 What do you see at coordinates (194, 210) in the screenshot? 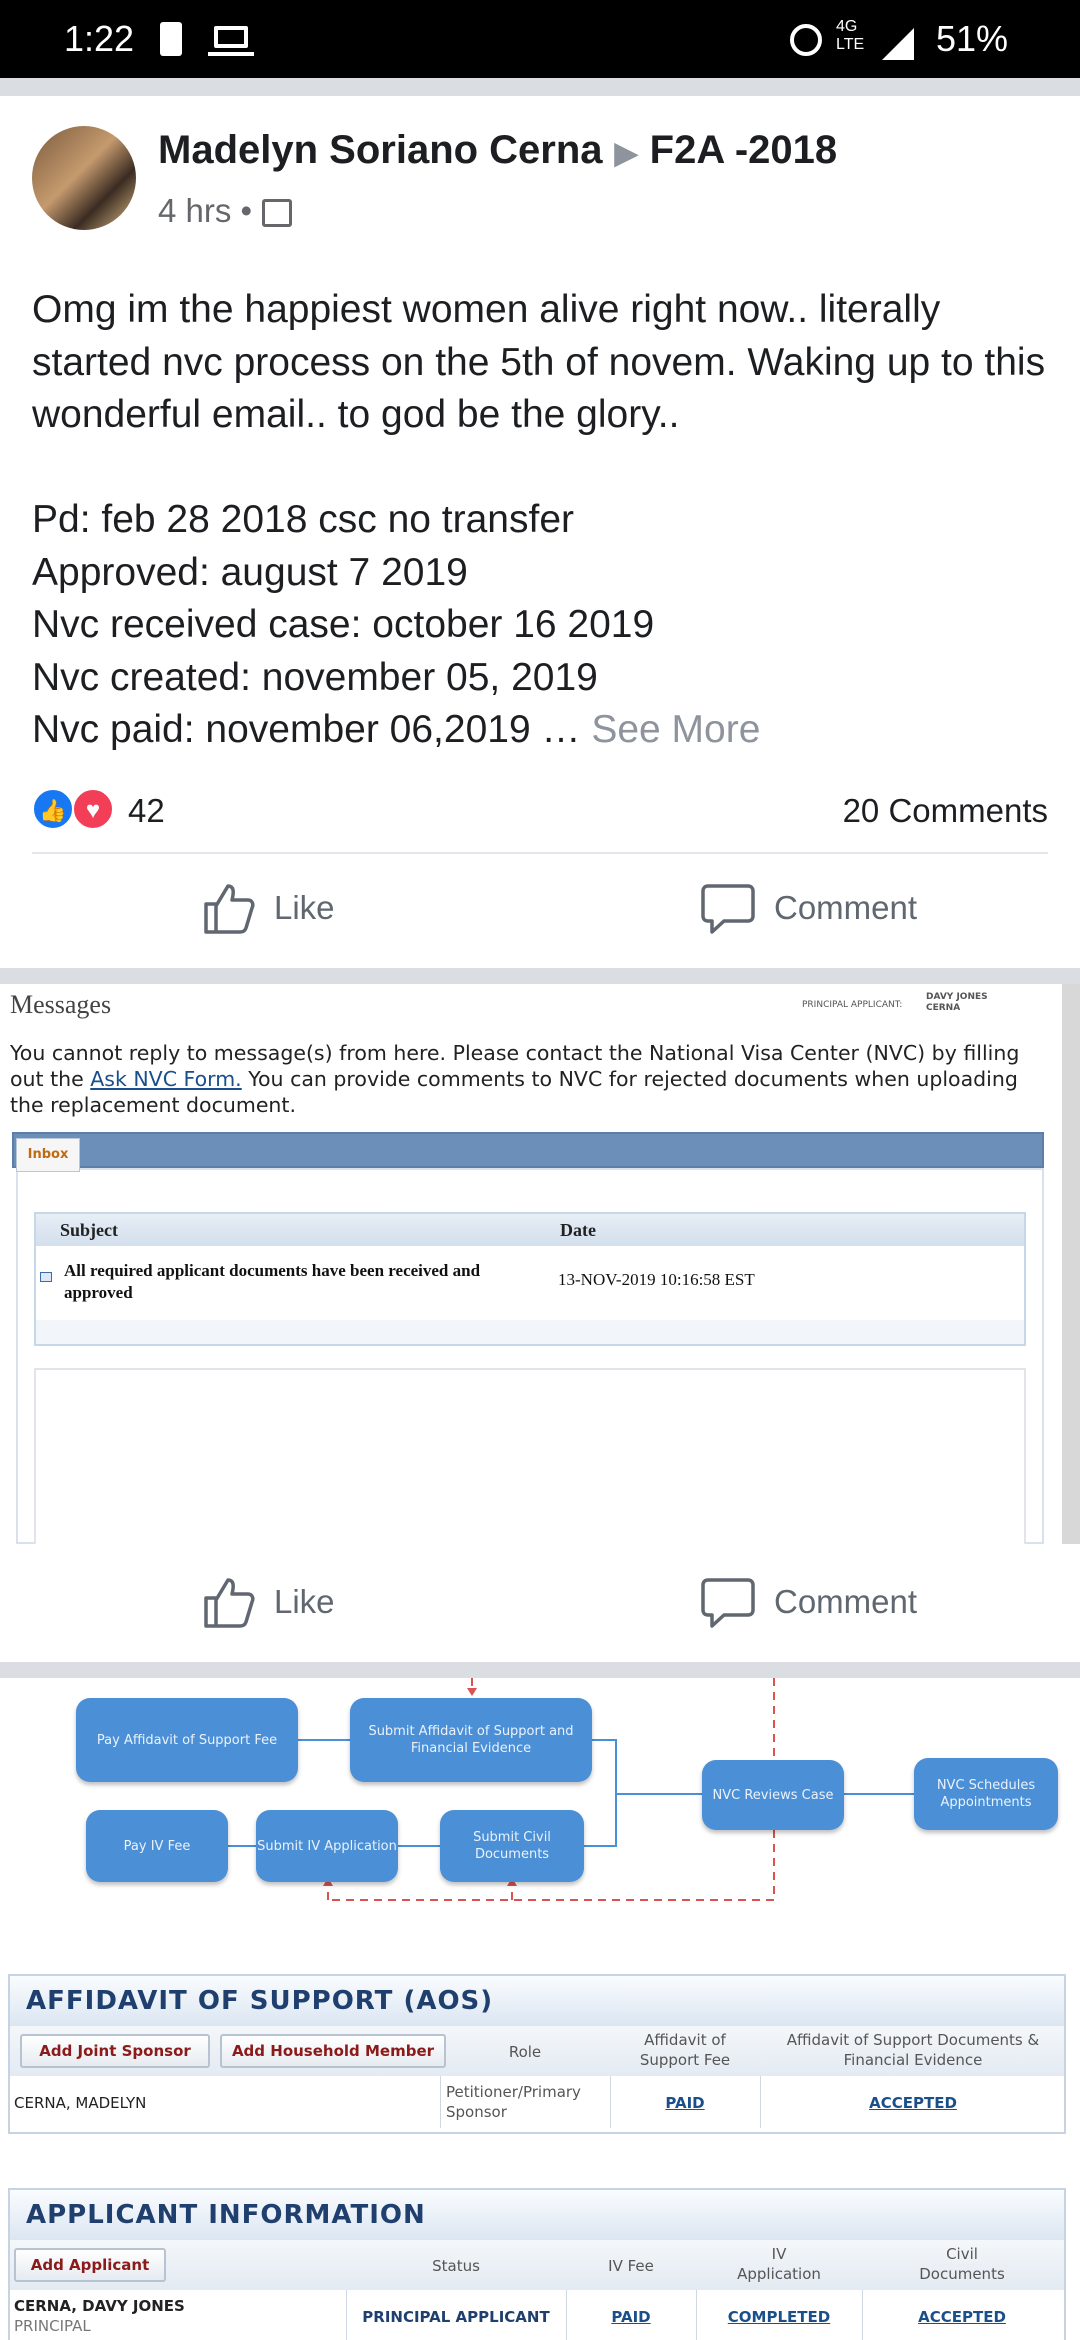
I see `post-time: 4 hrs` at bounding box center [194, 210].